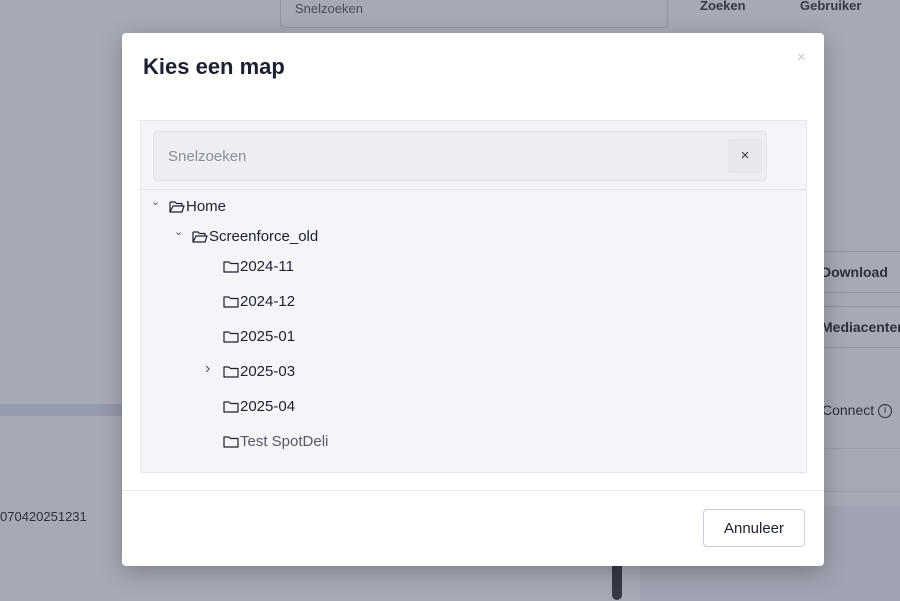 The image size is (900, 601). I want to click on close-icon: ×, so click(801, 58).